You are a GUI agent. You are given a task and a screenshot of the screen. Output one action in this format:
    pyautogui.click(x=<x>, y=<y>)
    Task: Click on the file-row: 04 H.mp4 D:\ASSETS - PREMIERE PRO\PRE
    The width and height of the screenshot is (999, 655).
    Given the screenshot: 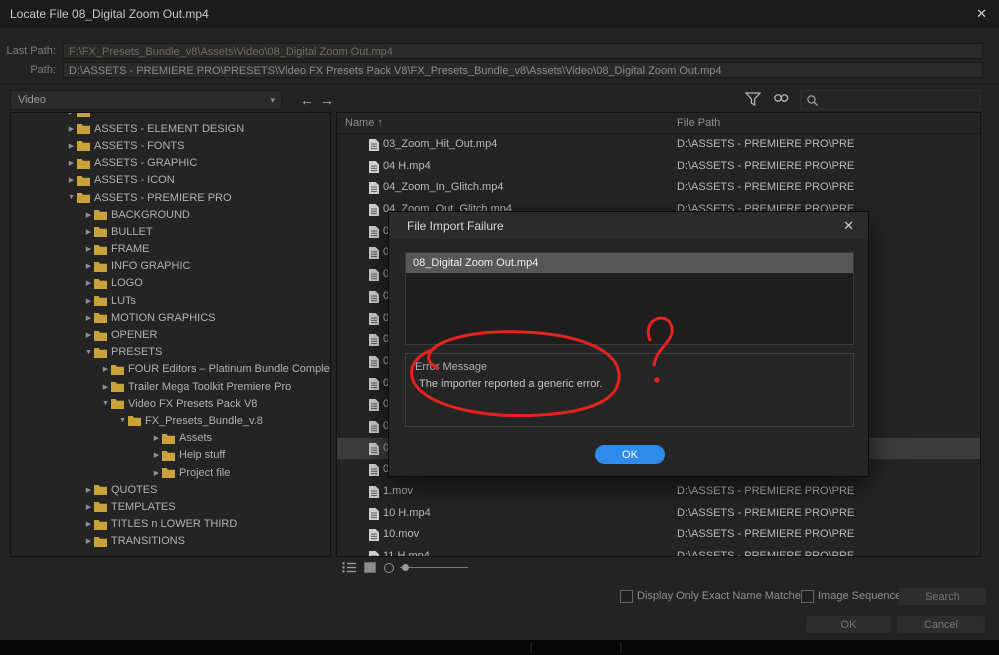 What is the action you would take?
    pyautogui.click(x=658, y=167)
    